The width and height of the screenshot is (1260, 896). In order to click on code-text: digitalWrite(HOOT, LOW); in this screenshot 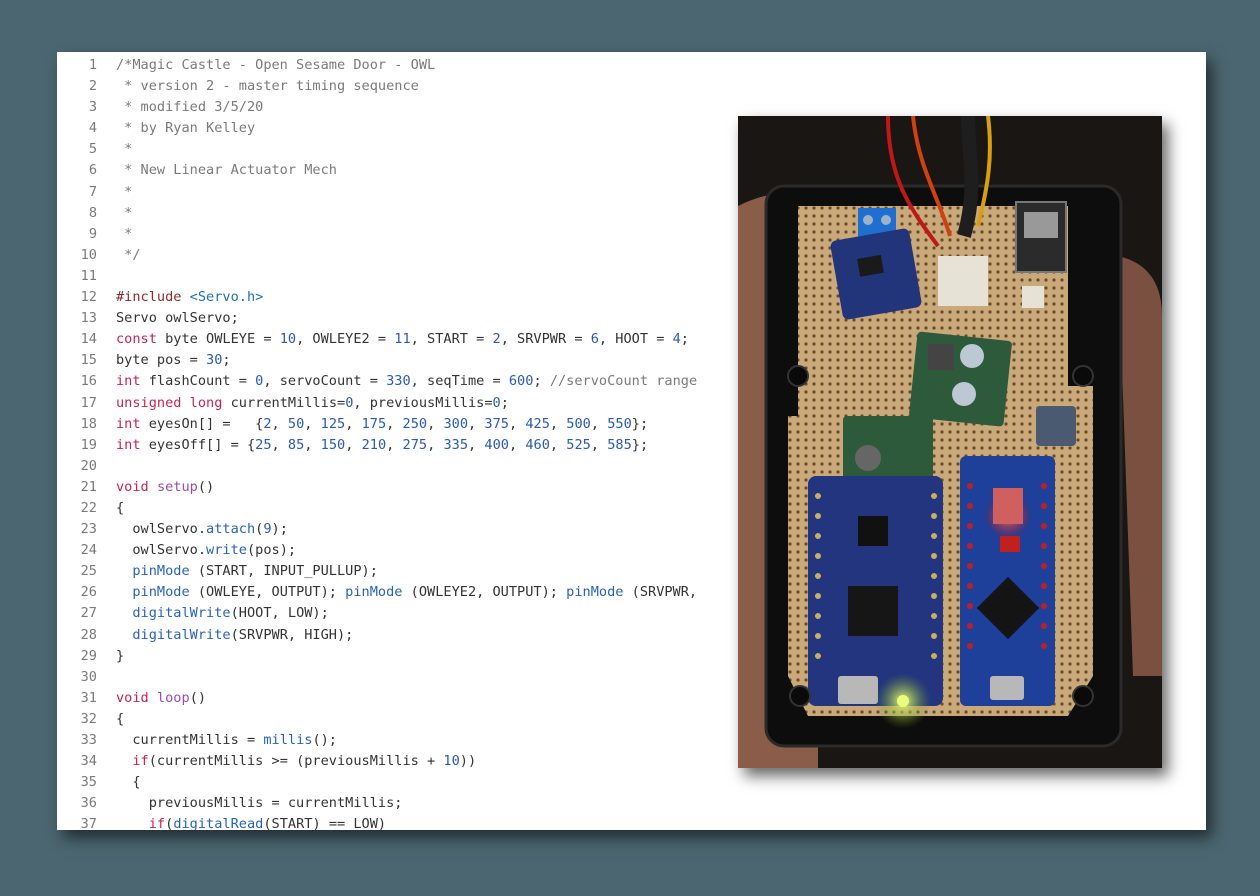, I will do `click(230, 613)`.